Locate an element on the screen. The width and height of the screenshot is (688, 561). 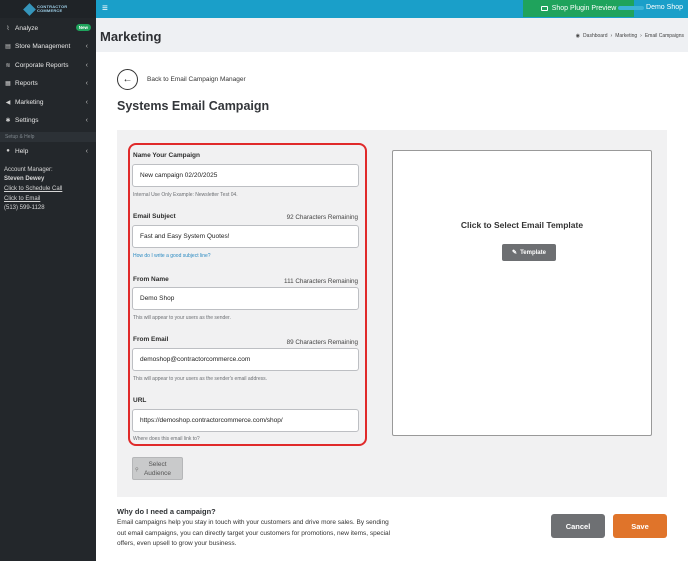
sidebar-item-label: Analyze is located at coordinates (27, 28).